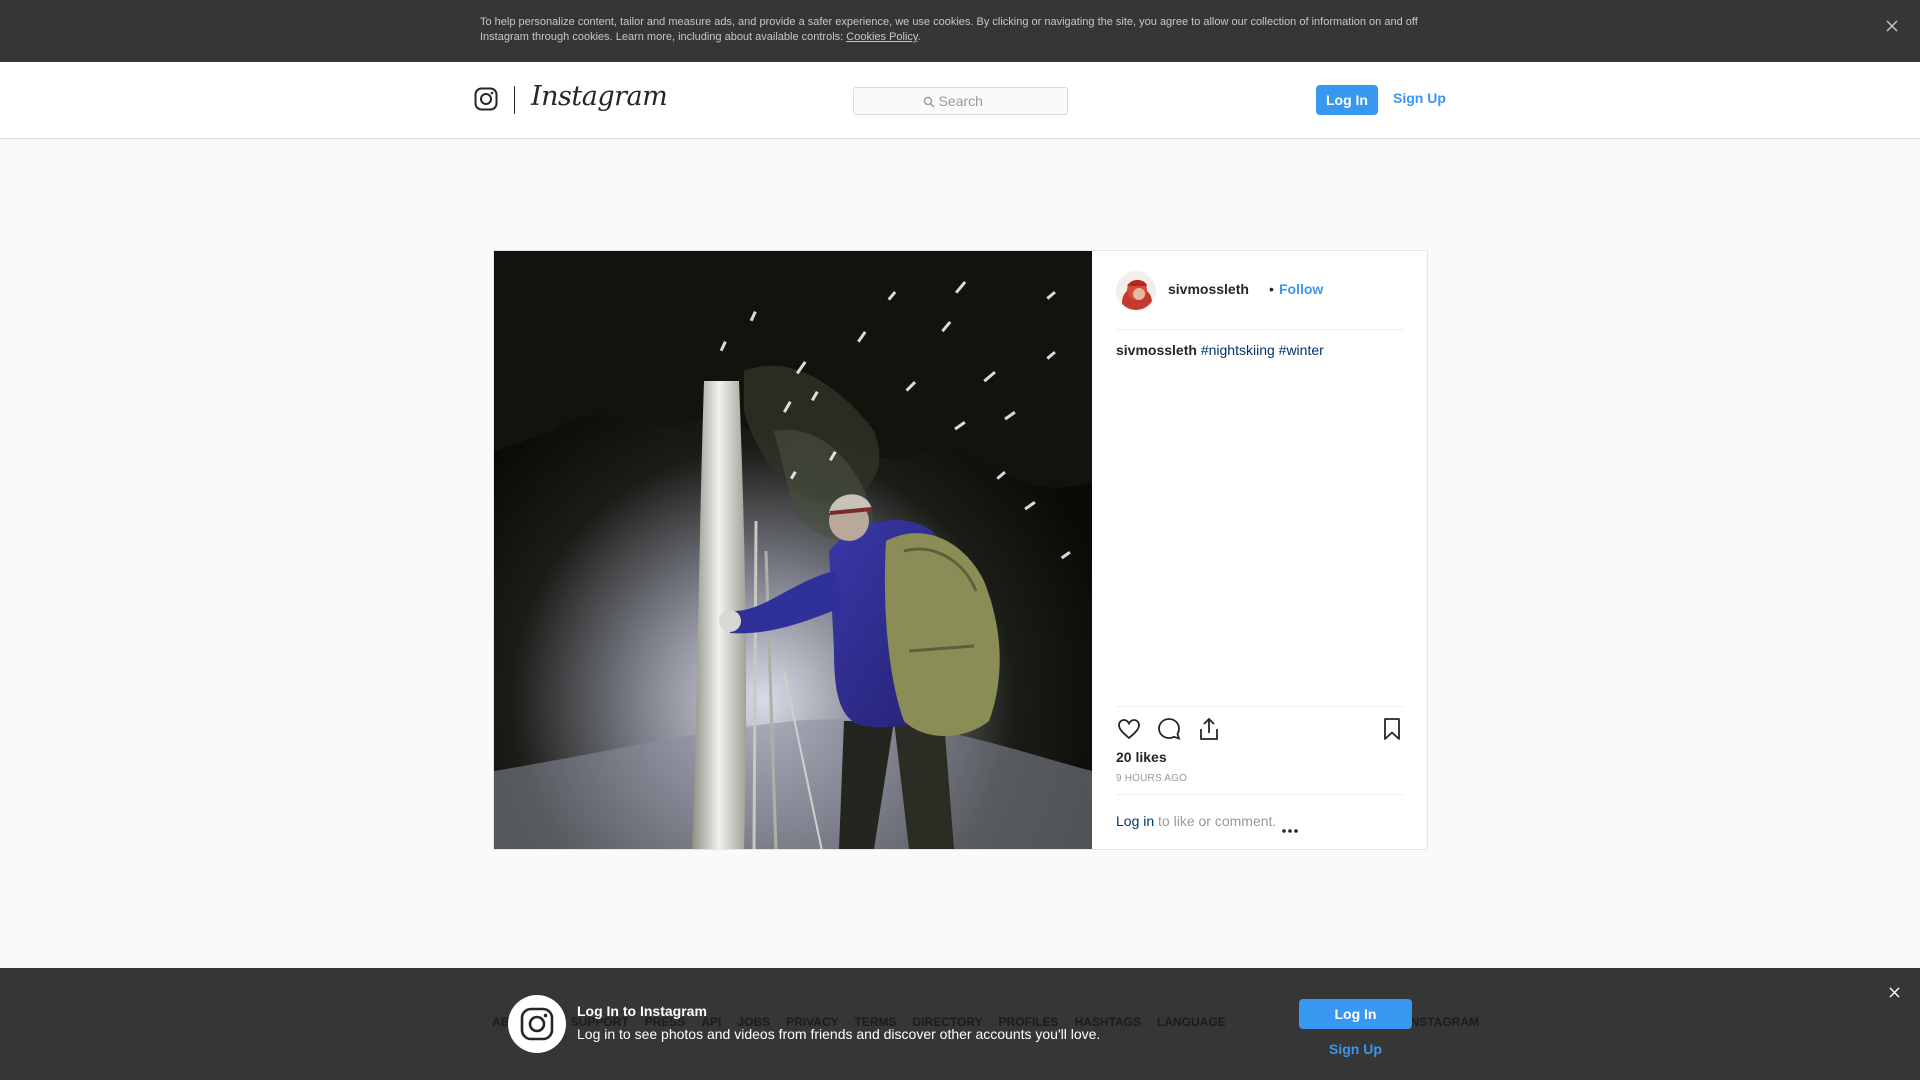 This screenshot has height=1080, width=1920. What do you see at coordinates (968, 101) in the screenshot?
I see `search-input` at bounding box center [968, 101].